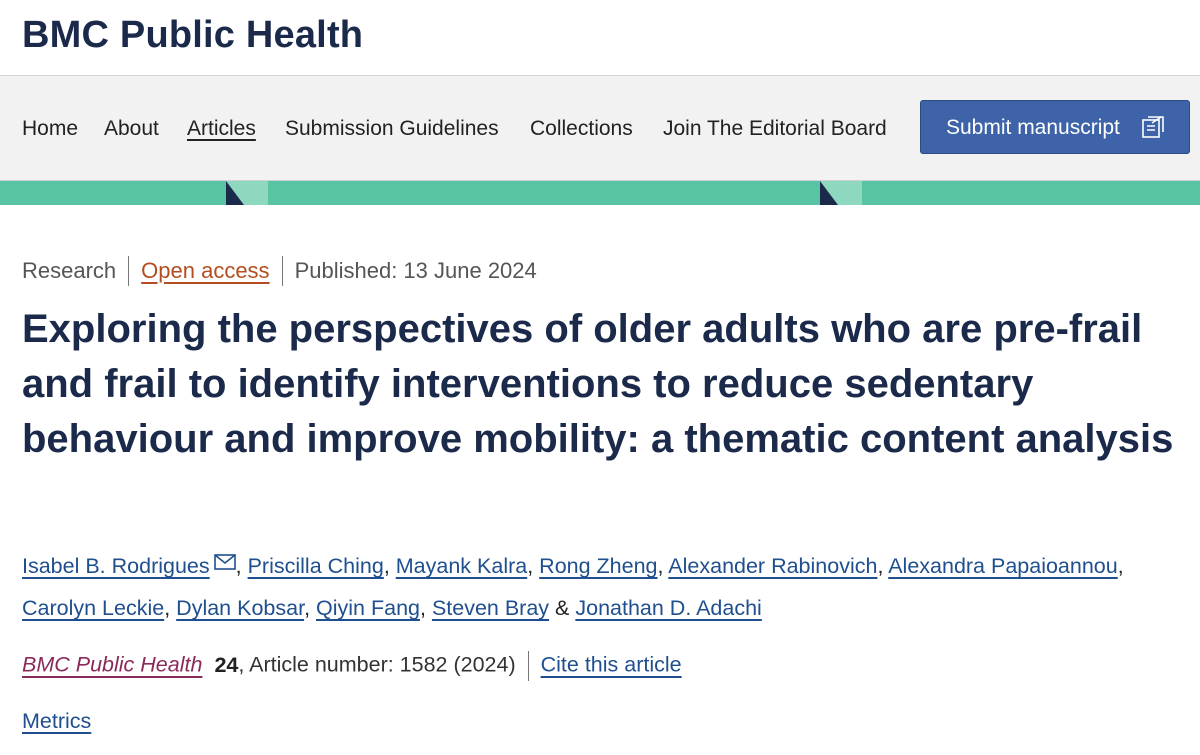 The image size is (1200, 755). What do you see at coordinates (581, 129) in the screenshot?
I see `nav-collections: Collections` at bounding box center [581, 129].